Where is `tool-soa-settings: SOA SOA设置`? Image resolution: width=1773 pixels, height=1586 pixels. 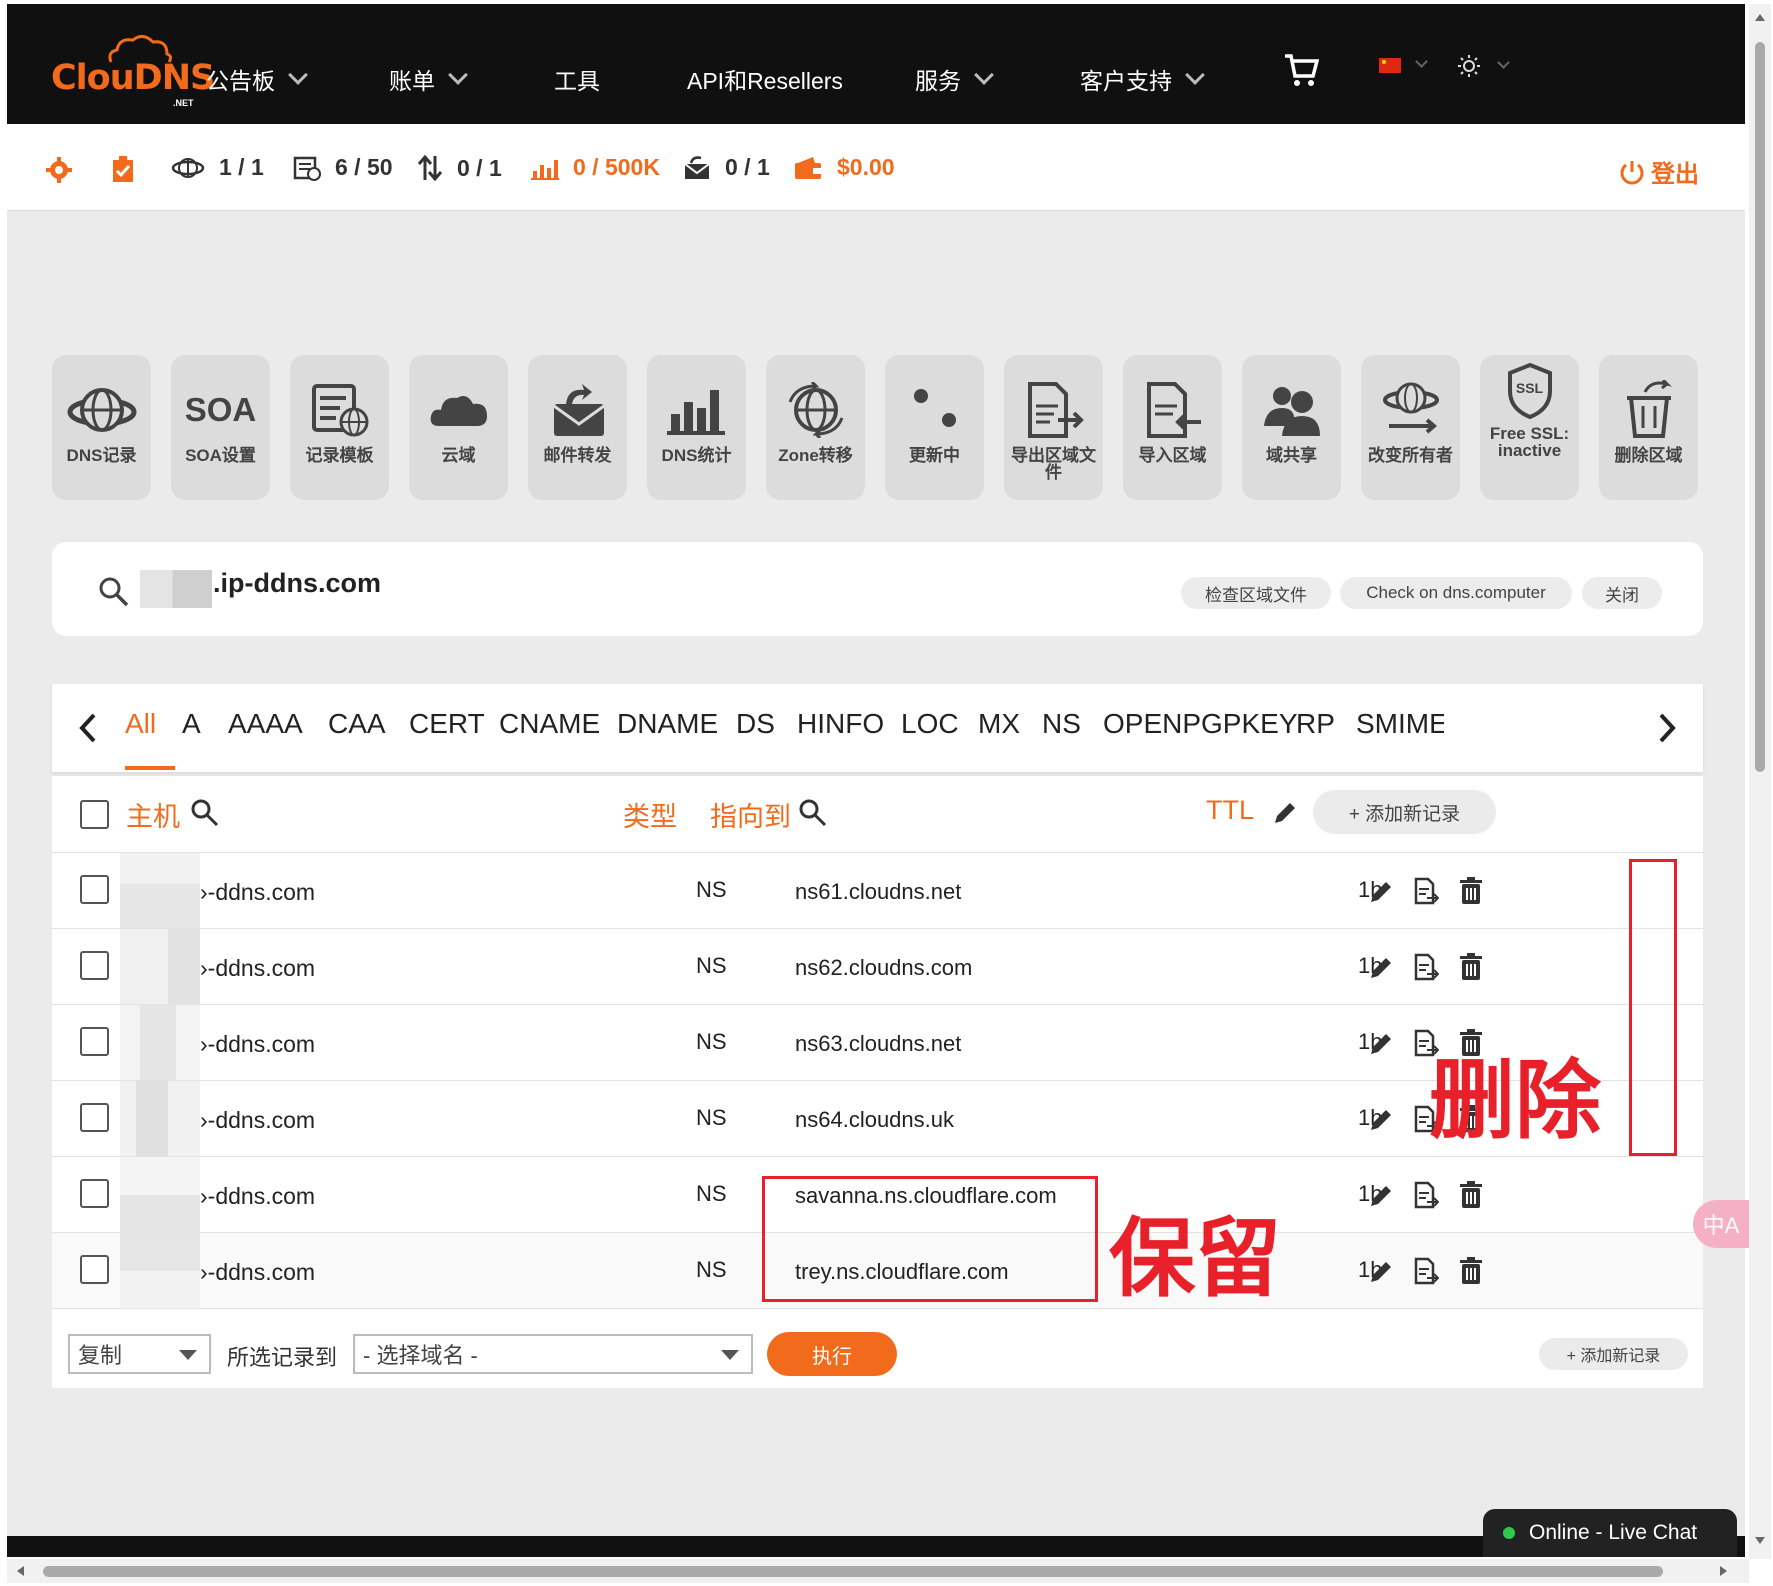 tool-soa-settings: SOA SOA设置 is located at coordinates (220, 427).